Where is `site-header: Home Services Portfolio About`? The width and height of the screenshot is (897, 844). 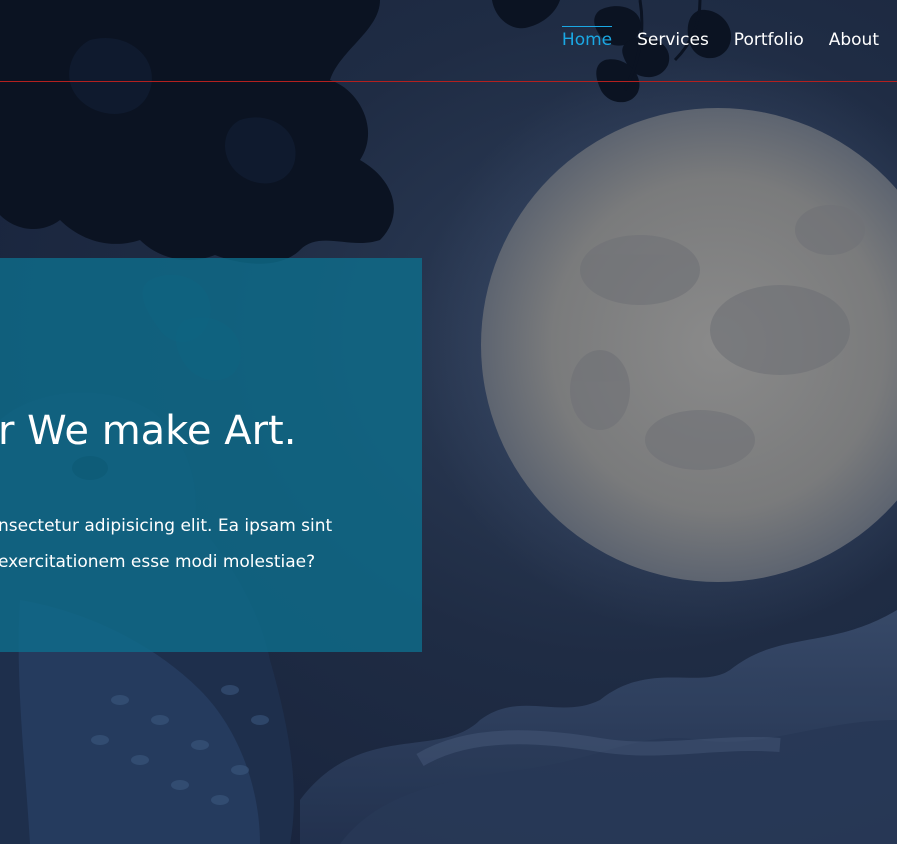
site-header: Home Services Portfolio About is located at coordinates (448, 41).